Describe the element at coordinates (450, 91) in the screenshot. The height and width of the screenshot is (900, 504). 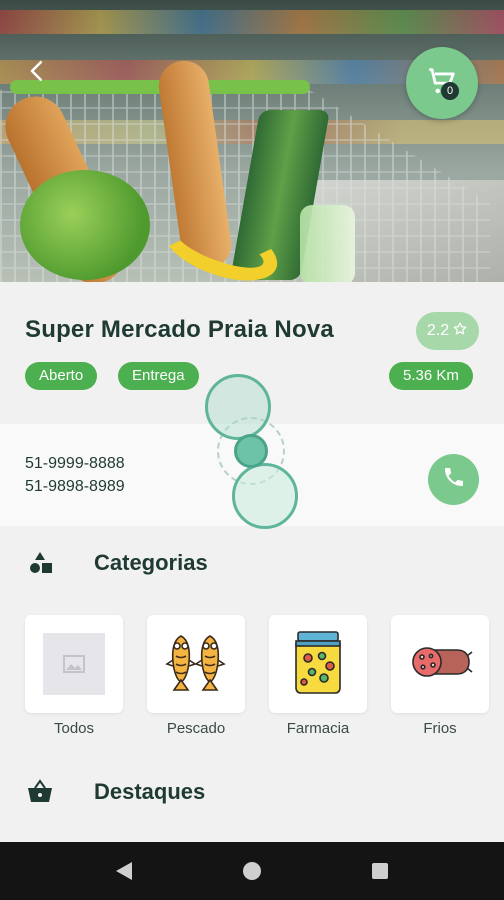
I see `cart-count-badge: 0` at that location.